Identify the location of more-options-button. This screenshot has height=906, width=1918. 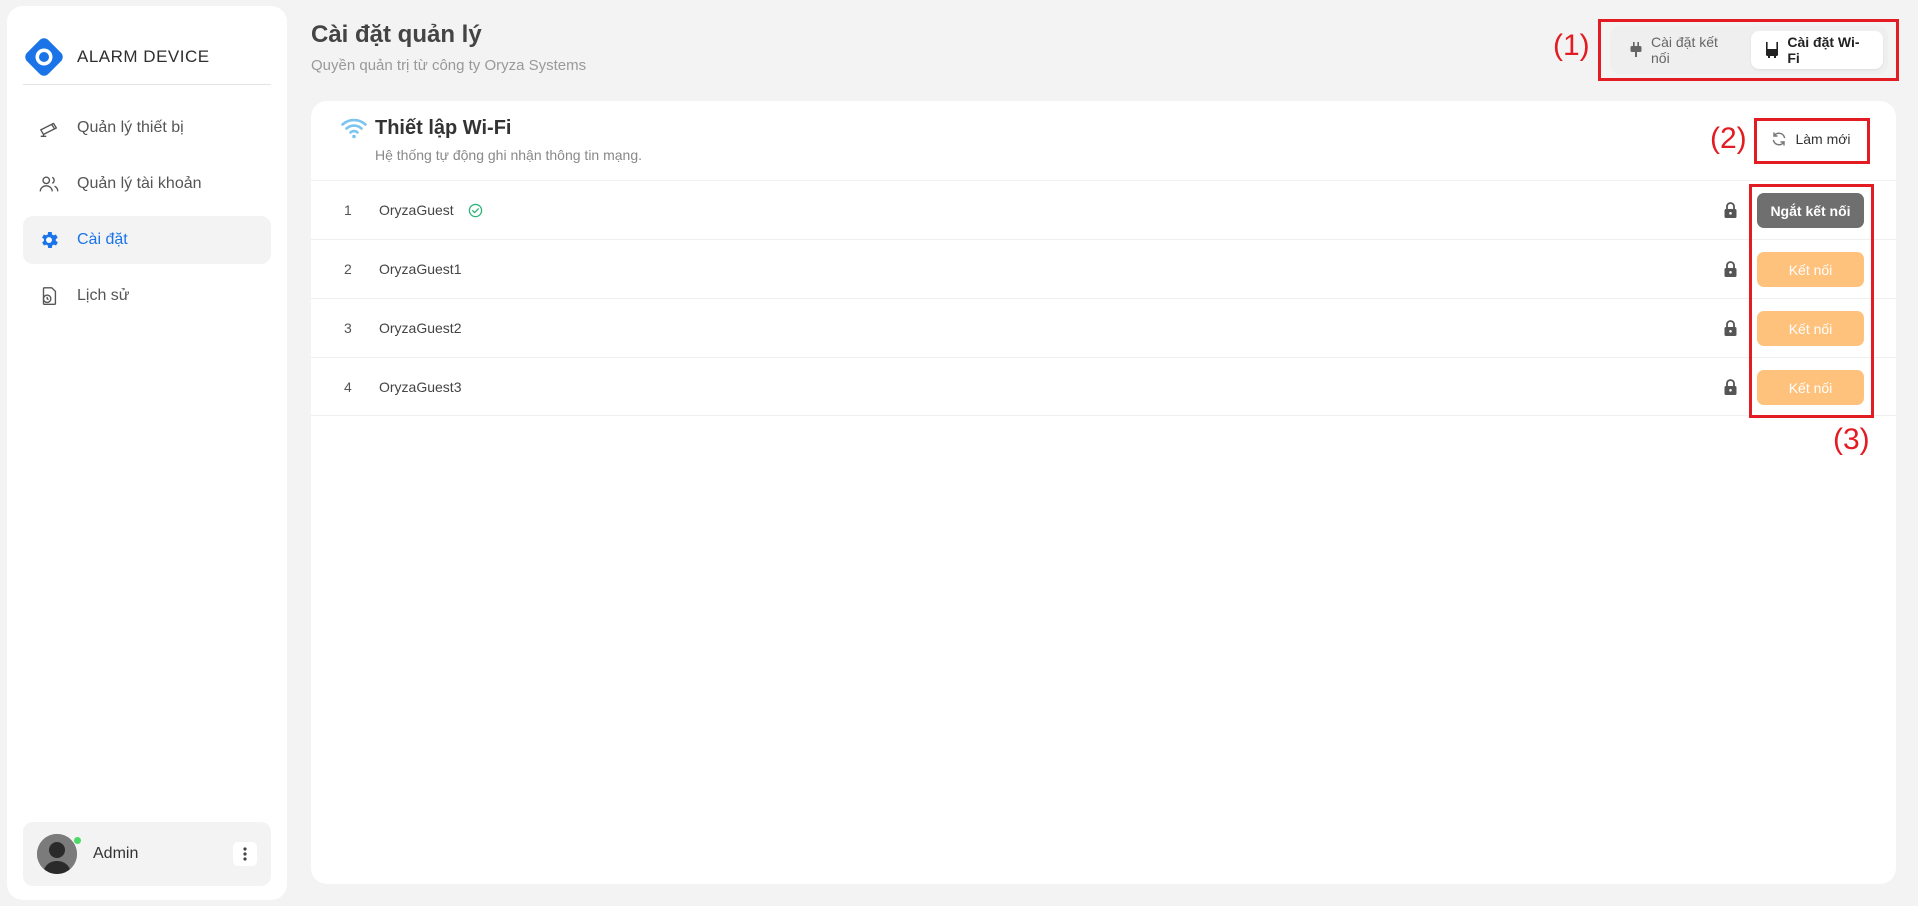
(245, 854).